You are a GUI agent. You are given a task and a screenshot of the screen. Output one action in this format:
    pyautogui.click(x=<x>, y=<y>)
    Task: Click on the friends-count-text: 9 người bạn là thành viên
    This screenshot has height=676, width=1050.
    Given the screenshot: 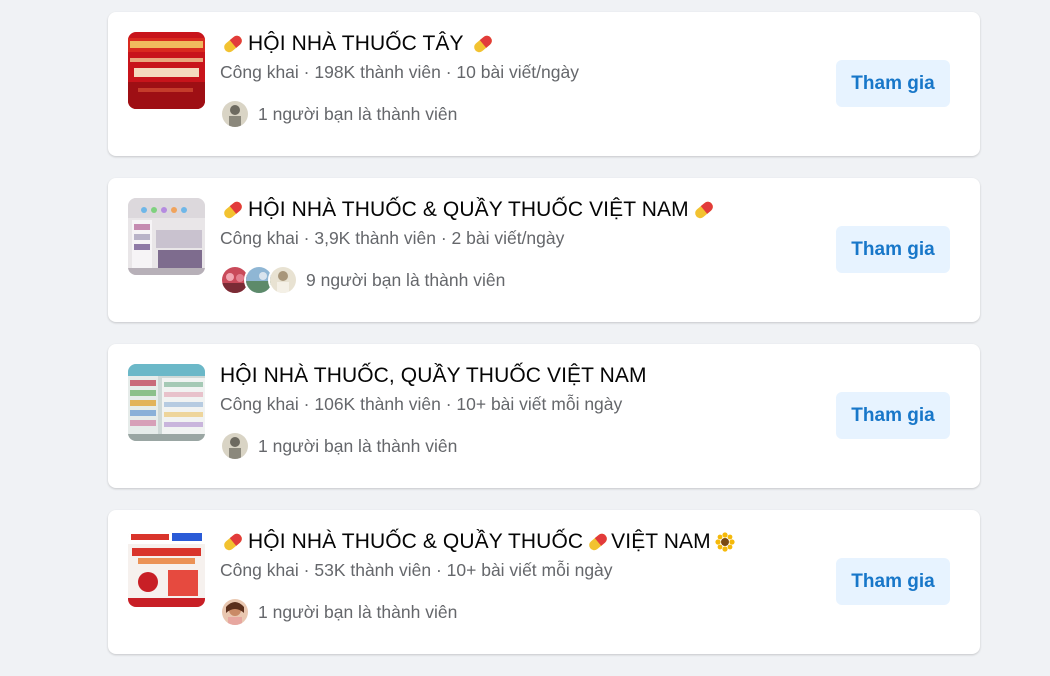 What is the action you would take?
    pyautogui.click(x=406, y=279)
    